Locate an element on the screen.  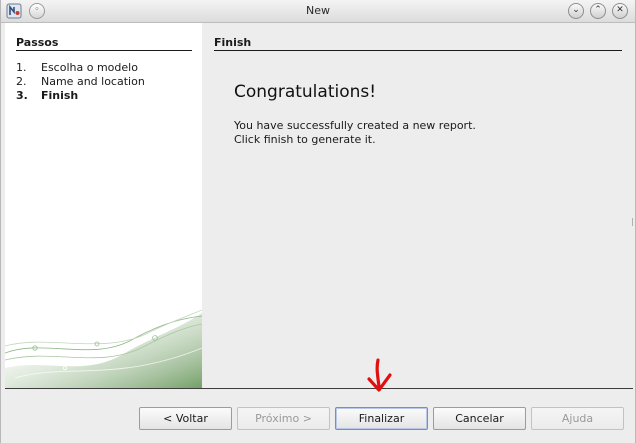
title-bar: ◦ New ⌄ ⌃ ✕ is located at coordinates (318, 11).